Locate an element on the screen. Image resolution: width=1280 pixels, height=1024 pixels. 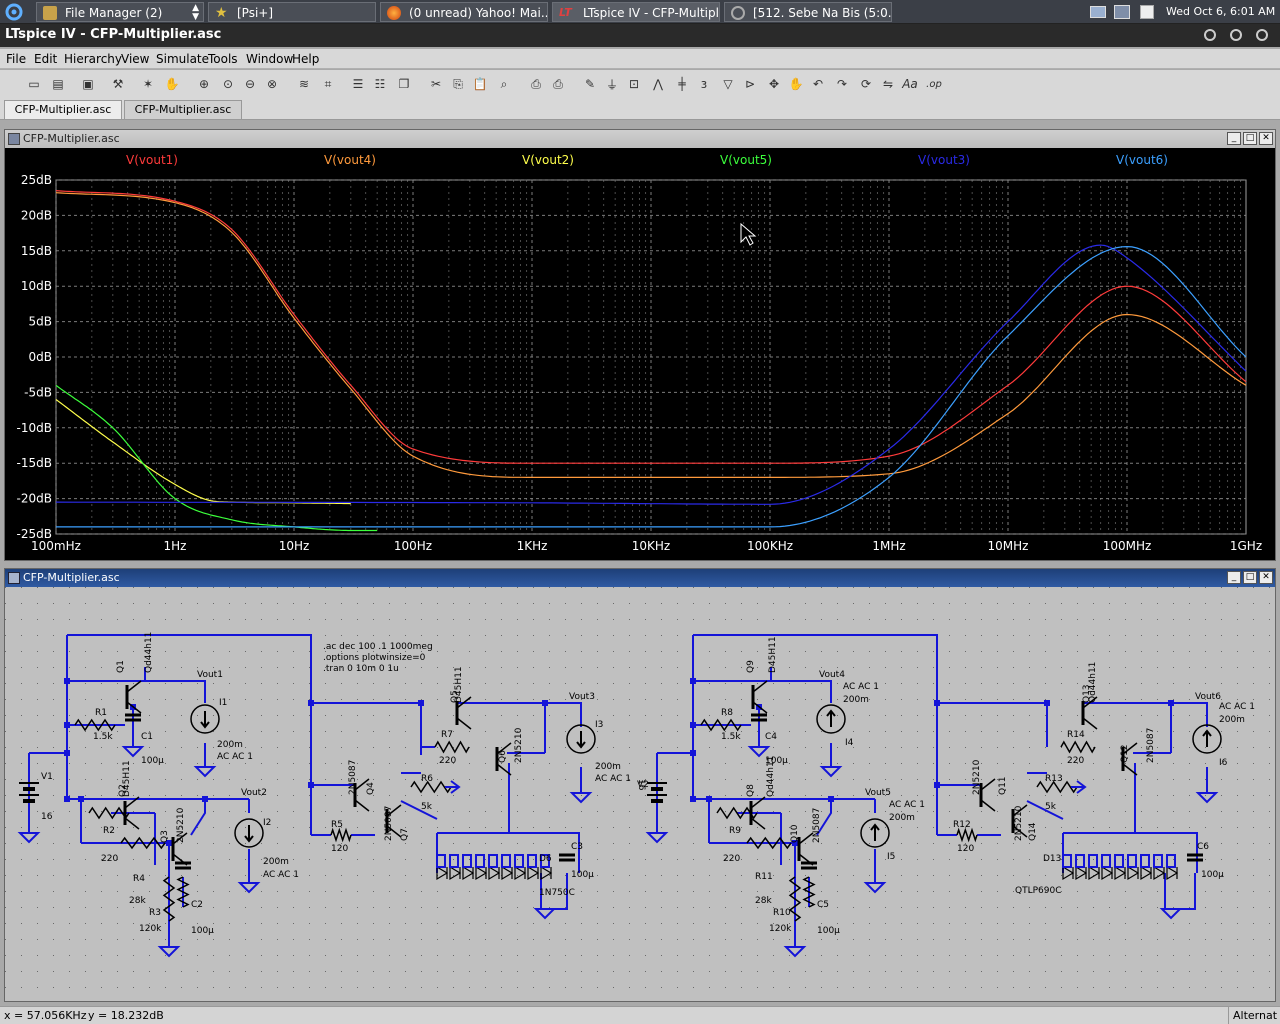
trace-vvout5 is located at coordinates (216, 458).